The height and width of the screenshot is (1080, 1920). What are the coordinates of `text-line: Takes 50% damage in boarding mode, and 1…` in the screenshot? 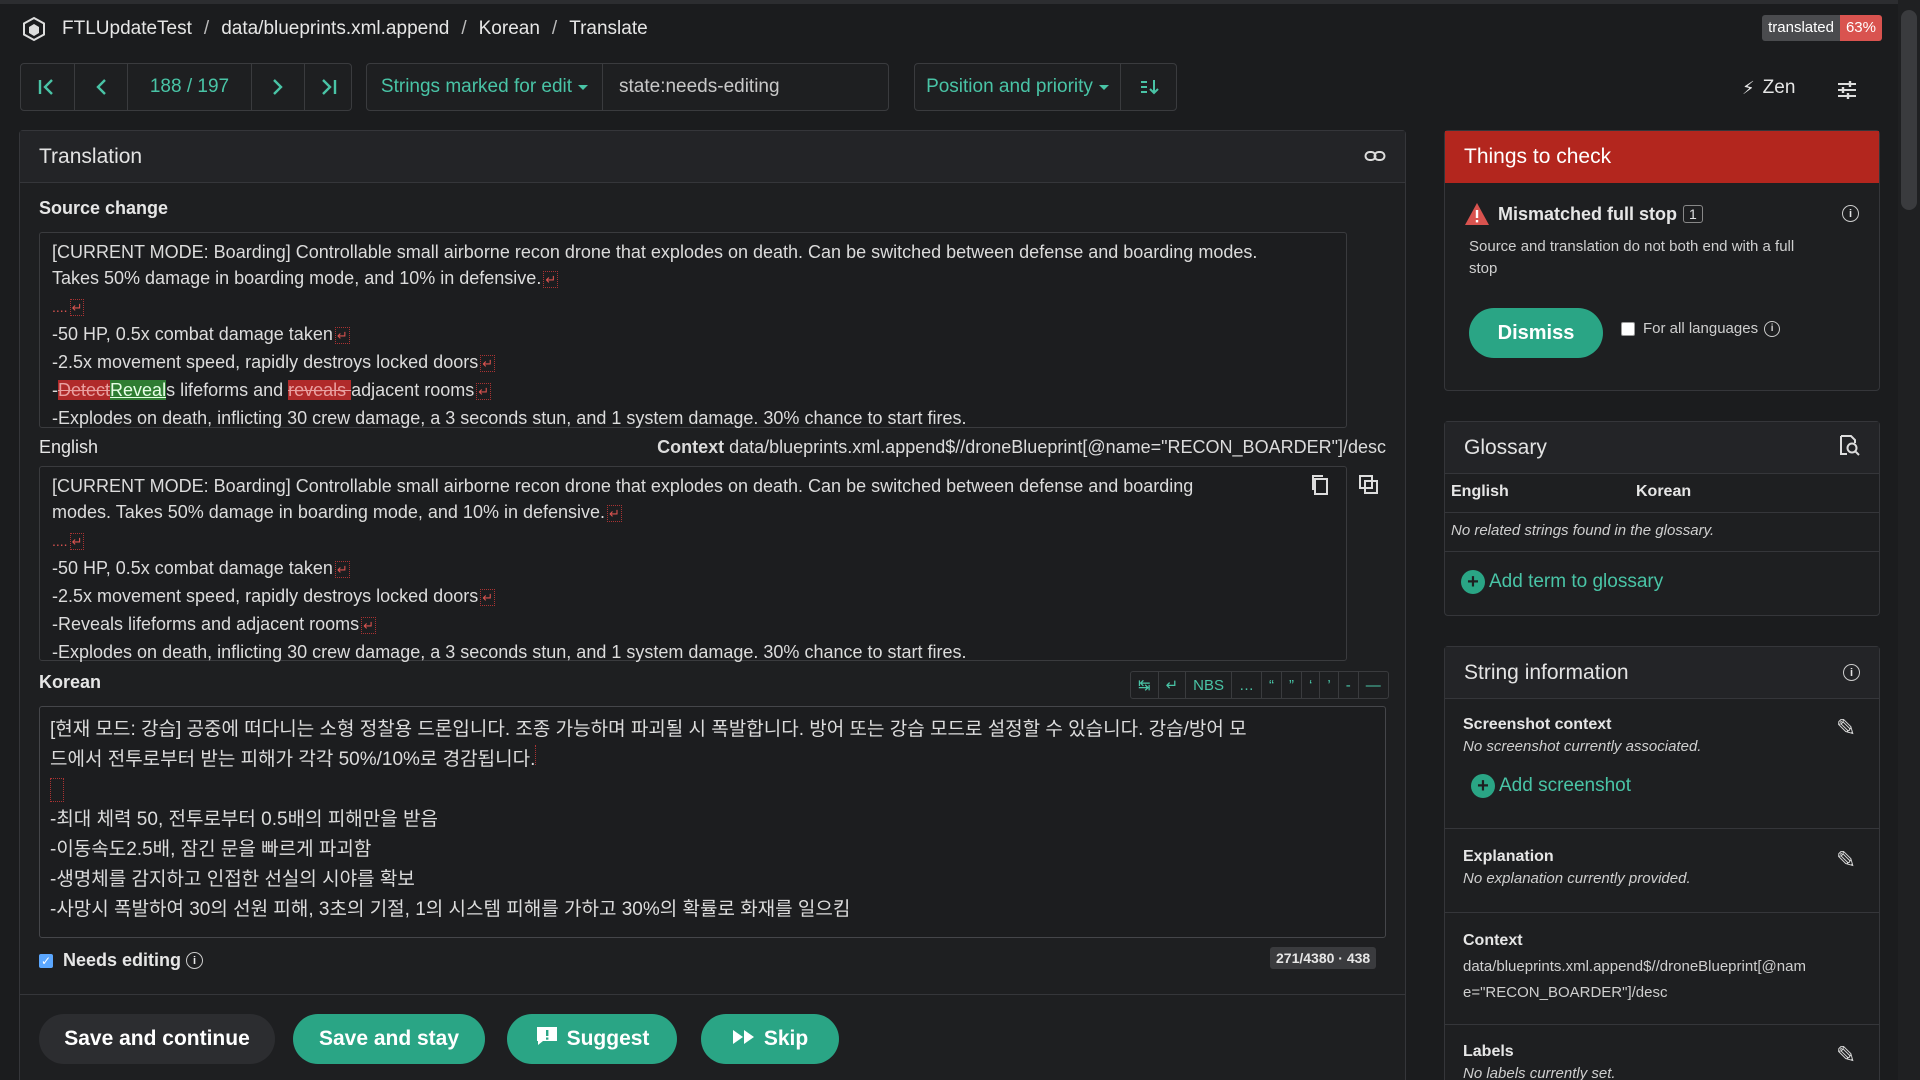 It's located at (305, 278).